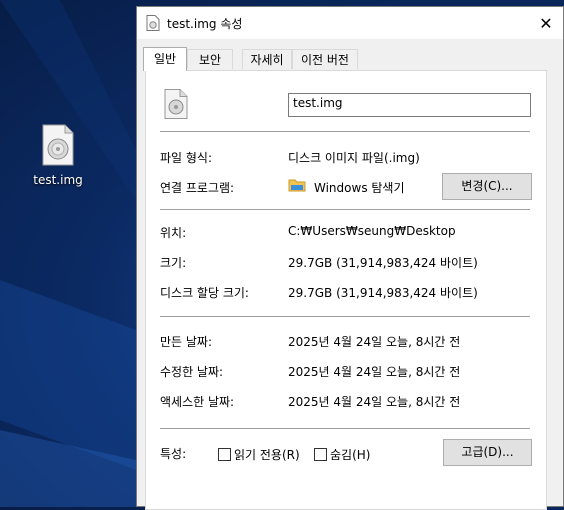 Image resolution: width=564 pixels, height=510 pixels. What do you see at coordinates (267, 455) in the screenshot?
I see `readonly-checkbox-label: 읽기 전용(R)` at bounding box center [267, 455].